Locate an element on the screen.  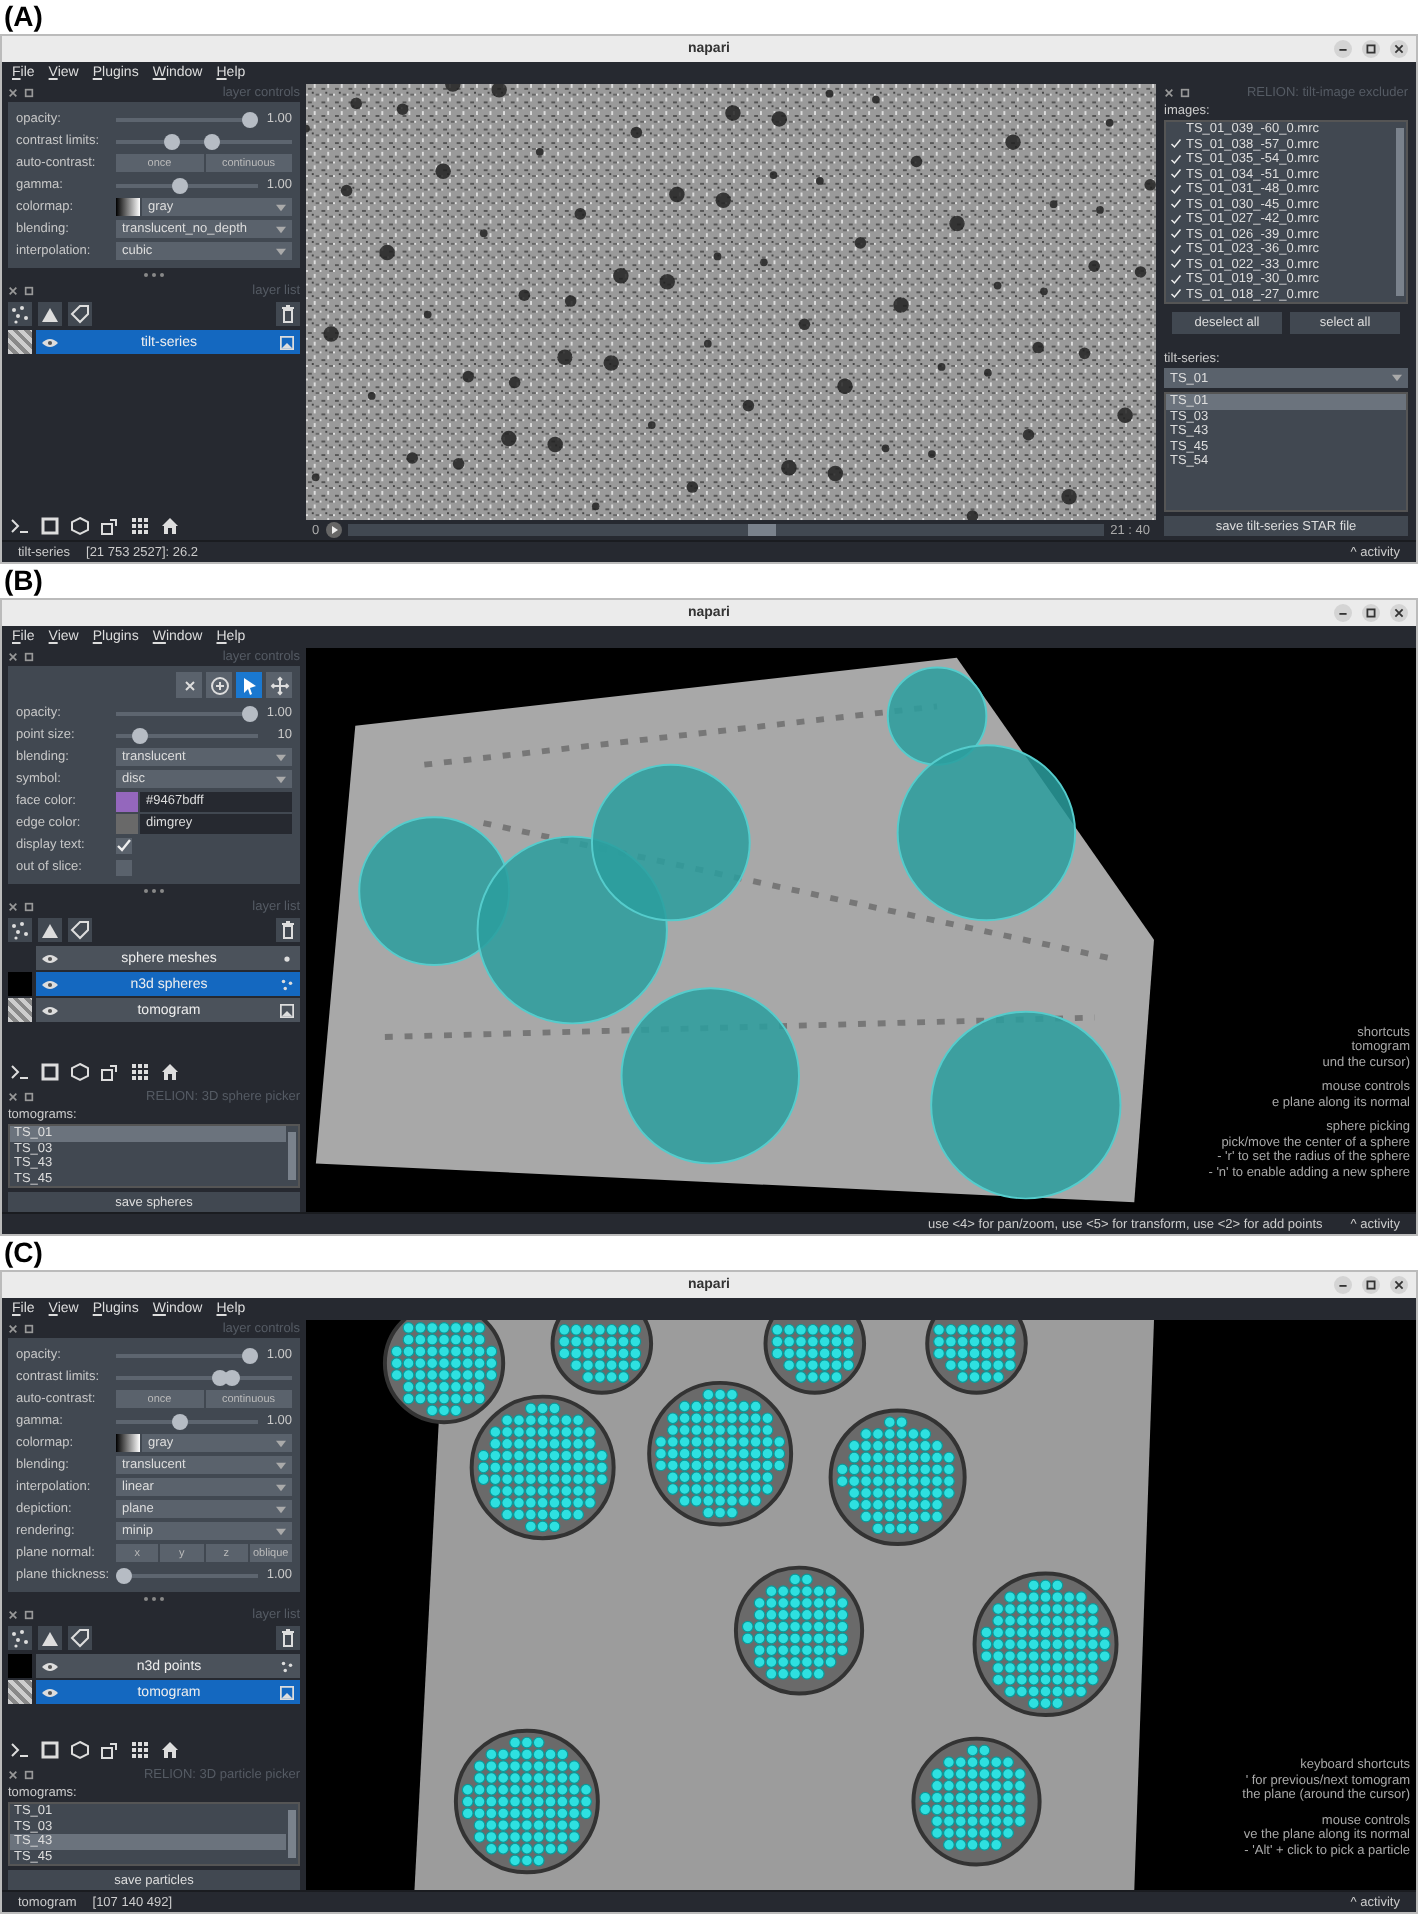
tag-icon is located at coordinates (80, 314).